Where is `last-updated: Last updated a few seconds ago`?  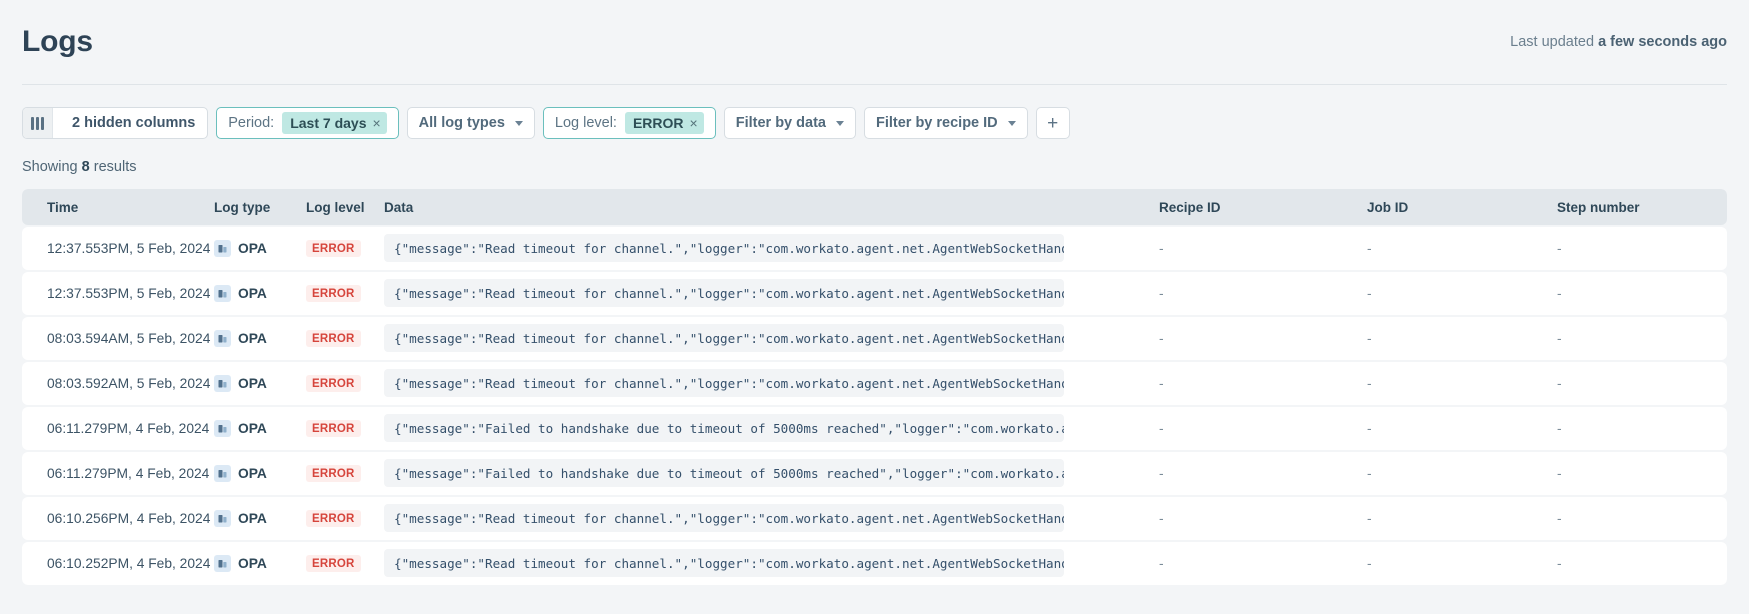 last-updated: Last updated a few seconds ago is located at coordinates (1618, 42).